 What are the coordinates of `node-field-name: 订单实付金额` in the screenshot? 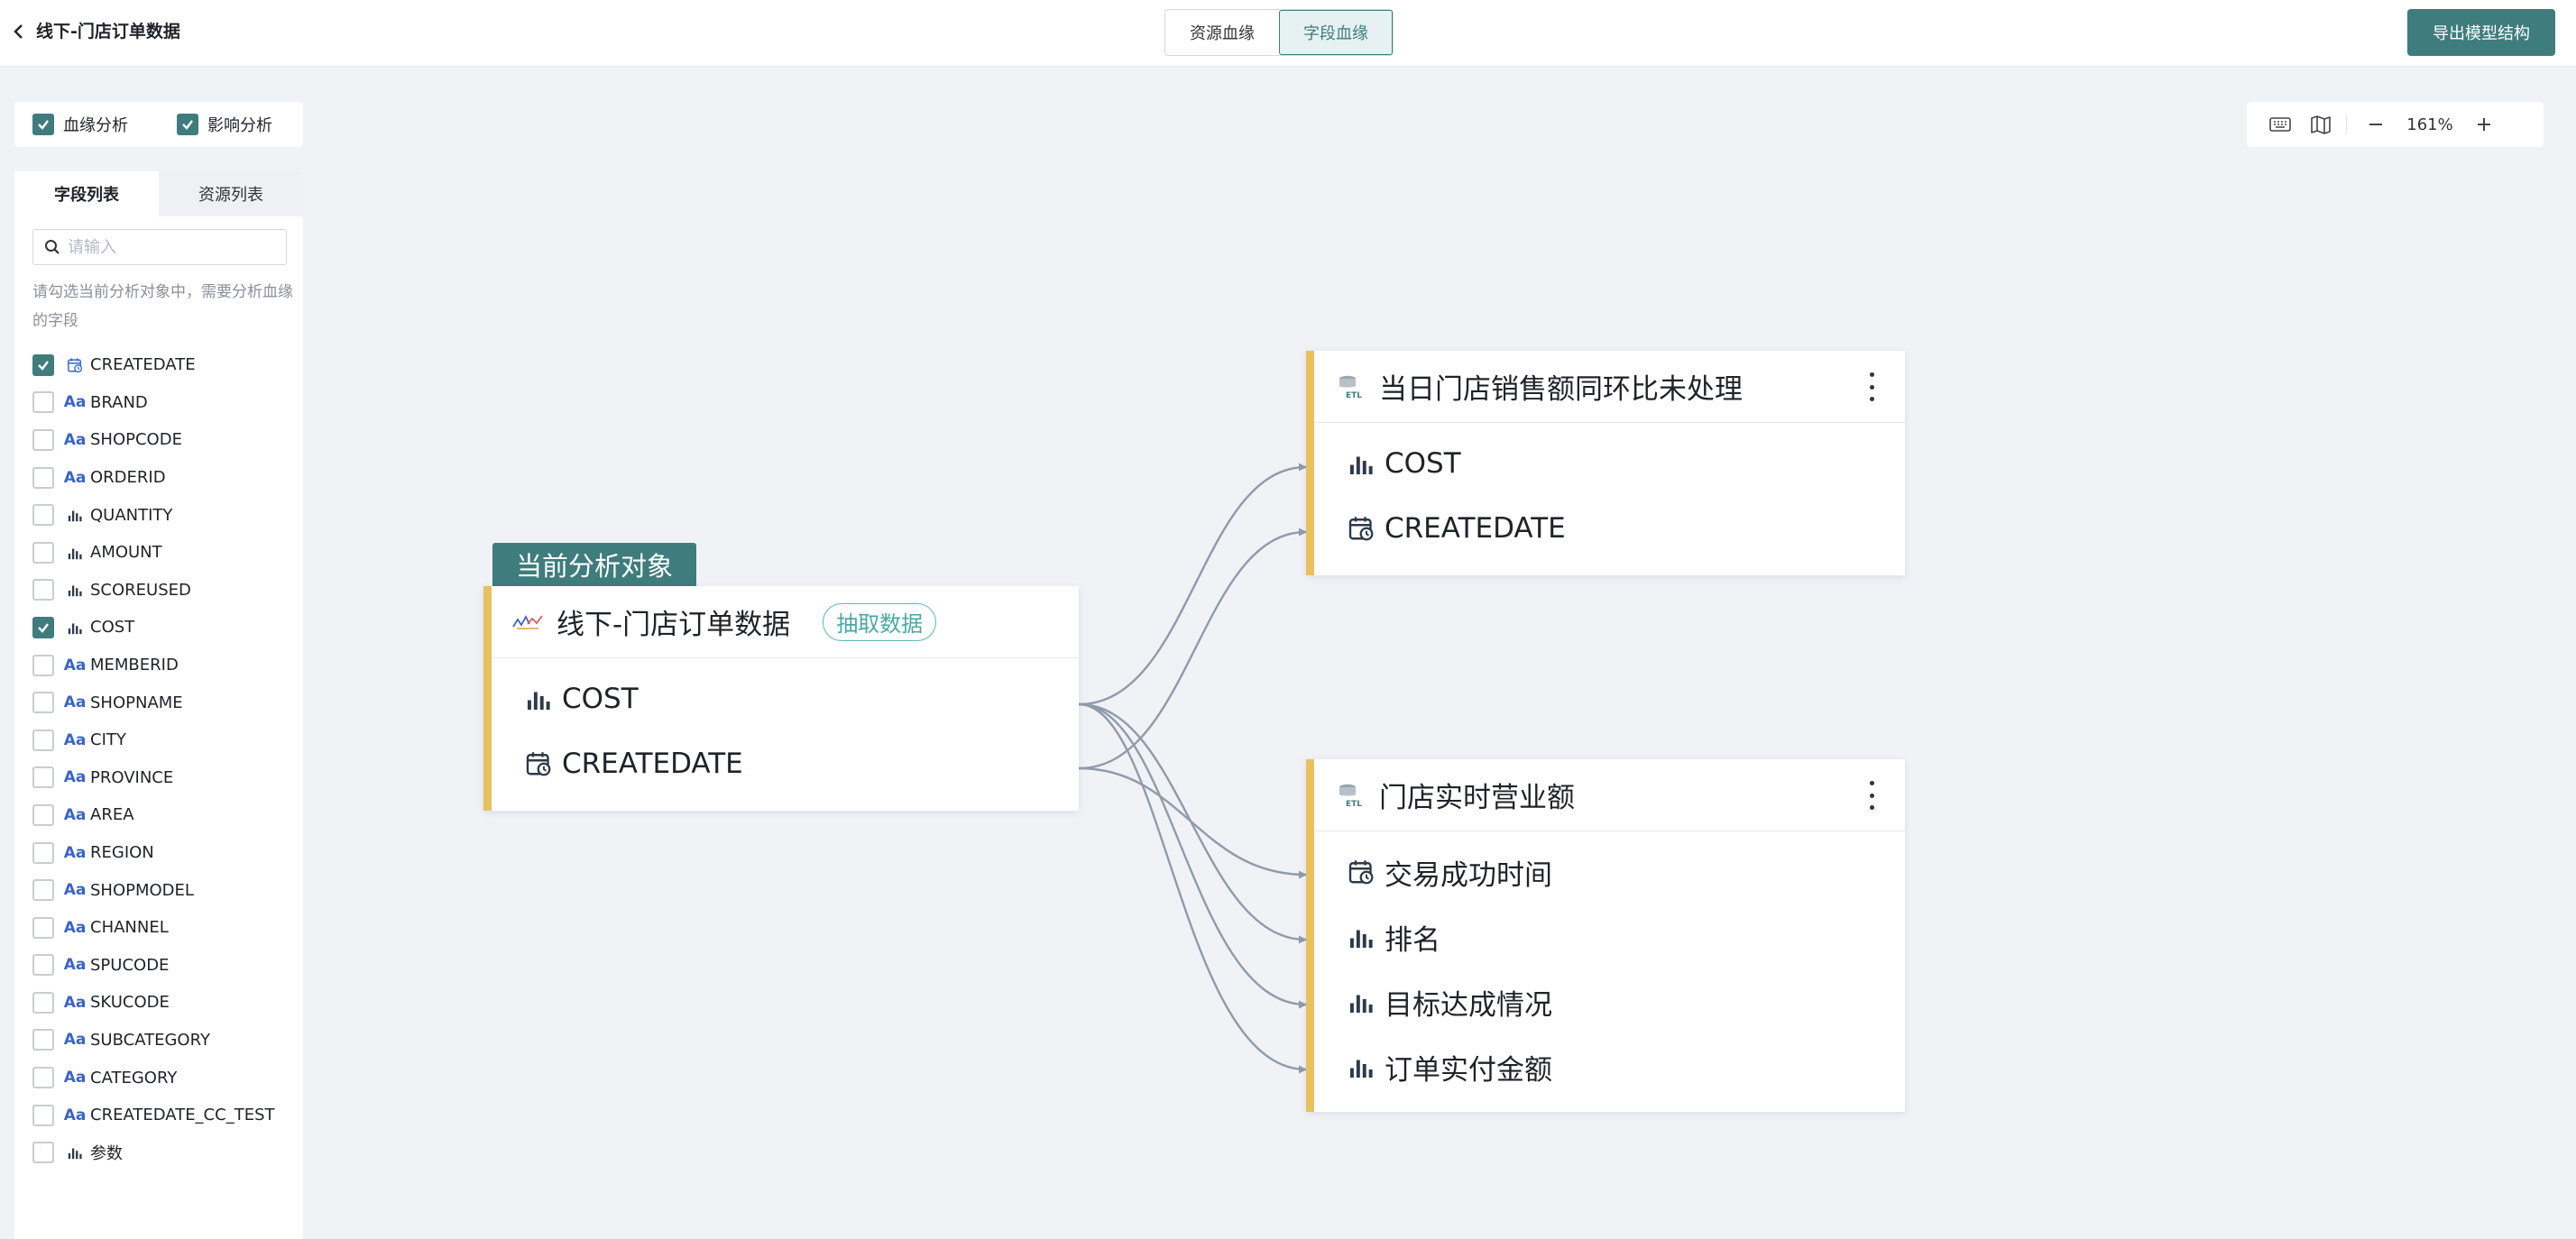 It's located at (1468, 1070).